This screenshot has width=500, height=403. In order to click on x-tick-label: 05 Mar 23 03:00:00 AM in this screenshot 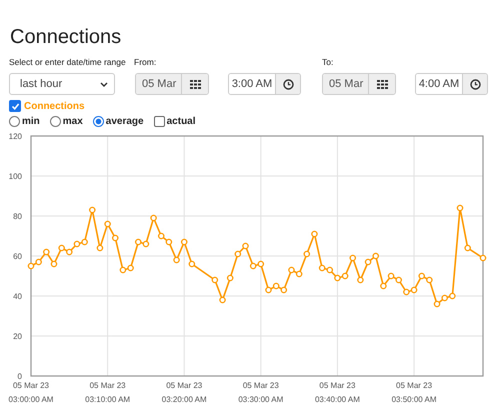, I will do `click(31, 392)`.